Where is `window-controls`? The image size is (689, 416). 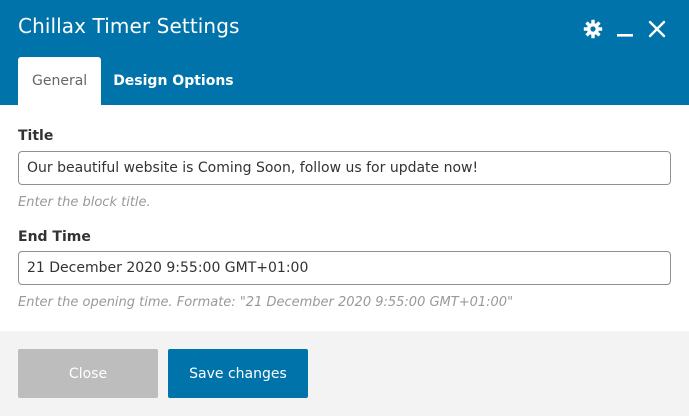
window-controls is located at coordinates (625, 29).